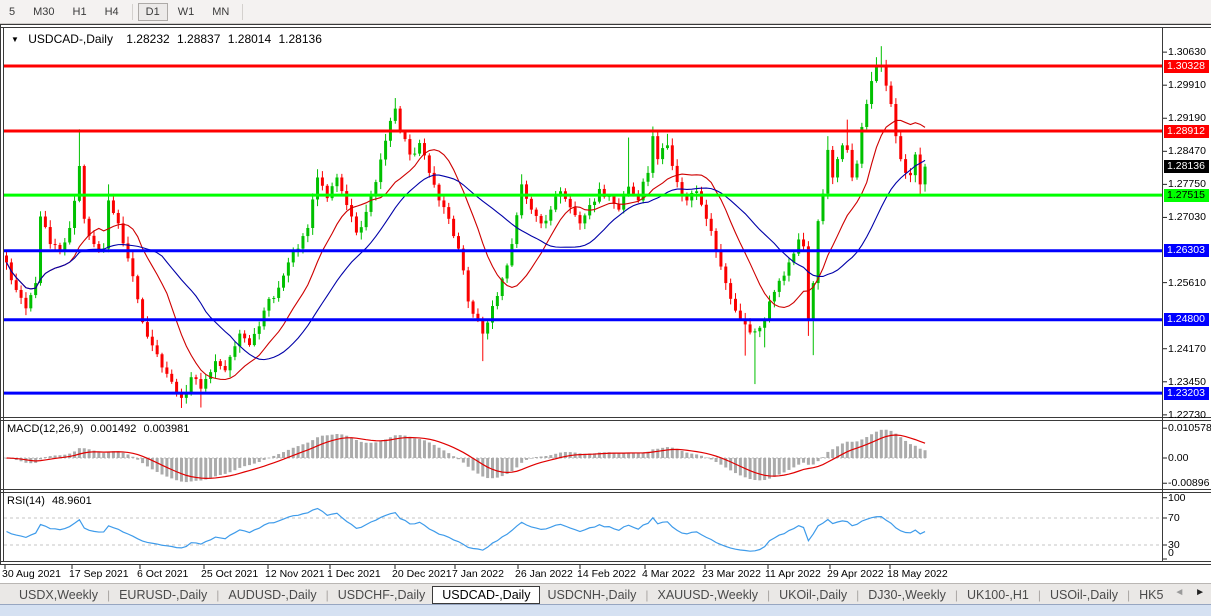 This screenshot has width=1211, height=616. Describe the element at coordinates (1179, 592) in the screenshot. I see `tabs-scroll-left-icon: ◄` at that location.